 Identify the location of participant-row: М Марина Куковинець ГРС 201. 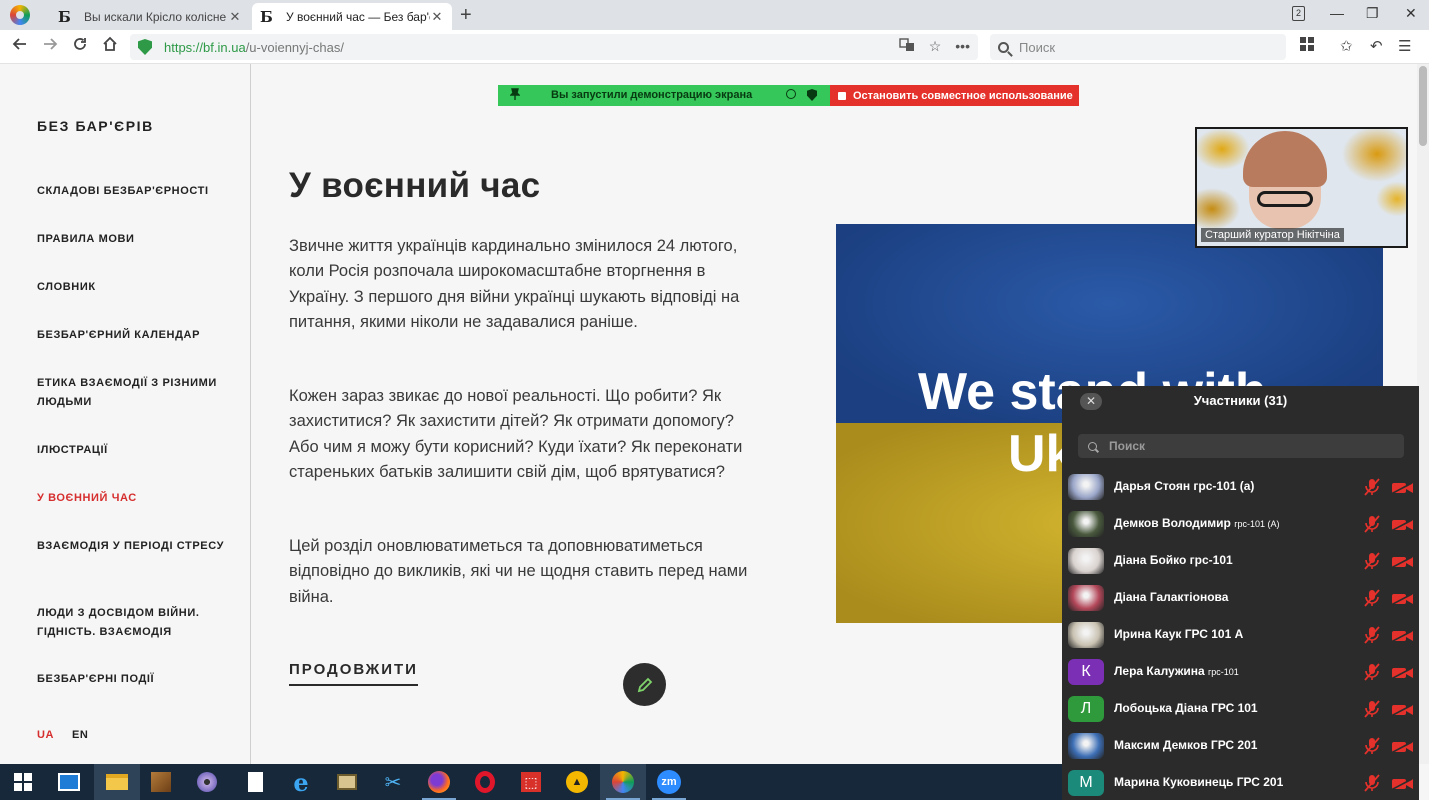
(1240, 783).